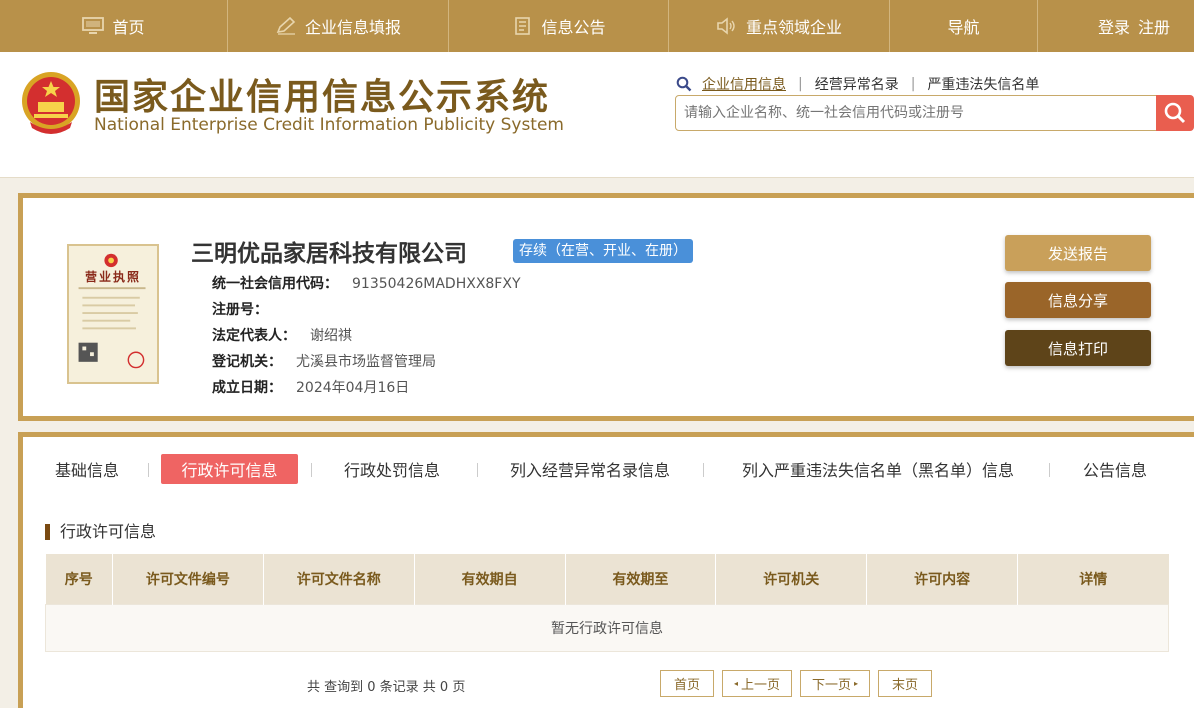 The width and height of the screenshot is (1194, 708). What do you see at coordinates (684, 84) in the screenshot?
I see `magnifier-icon` at bounding box center [684, 84].